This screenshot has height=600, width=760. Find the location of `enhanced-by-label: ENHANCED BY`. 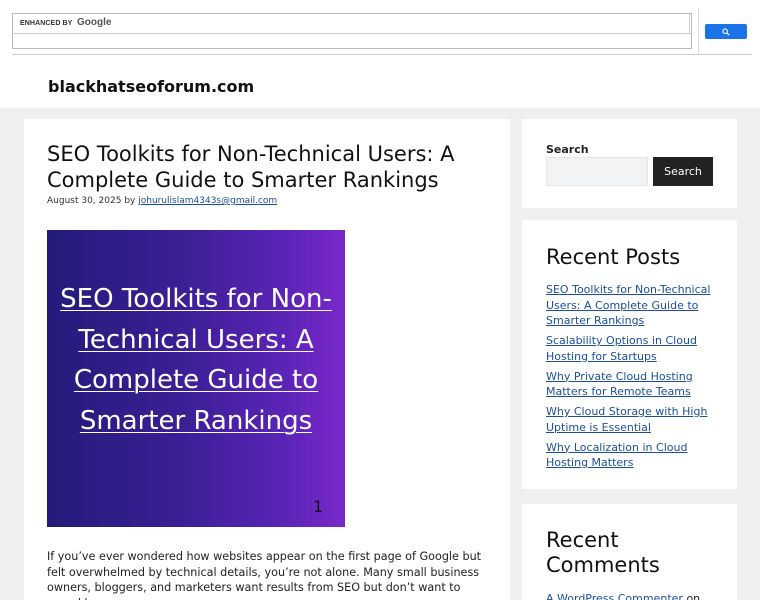

enhanced-by-label: ENHANCED BY is located at coordinates (46, 23).